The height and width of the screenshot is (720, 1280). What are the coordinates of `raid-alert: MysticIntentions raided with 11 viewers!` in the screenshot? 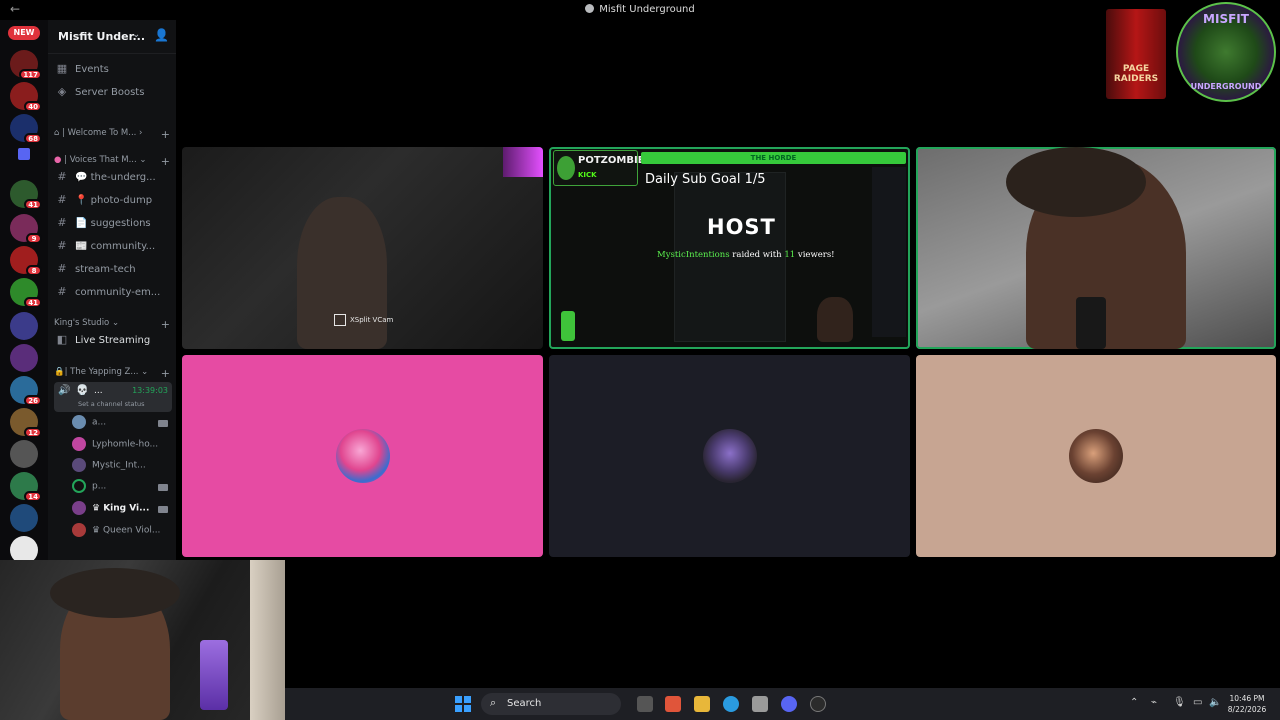 It's located at (746, 255).